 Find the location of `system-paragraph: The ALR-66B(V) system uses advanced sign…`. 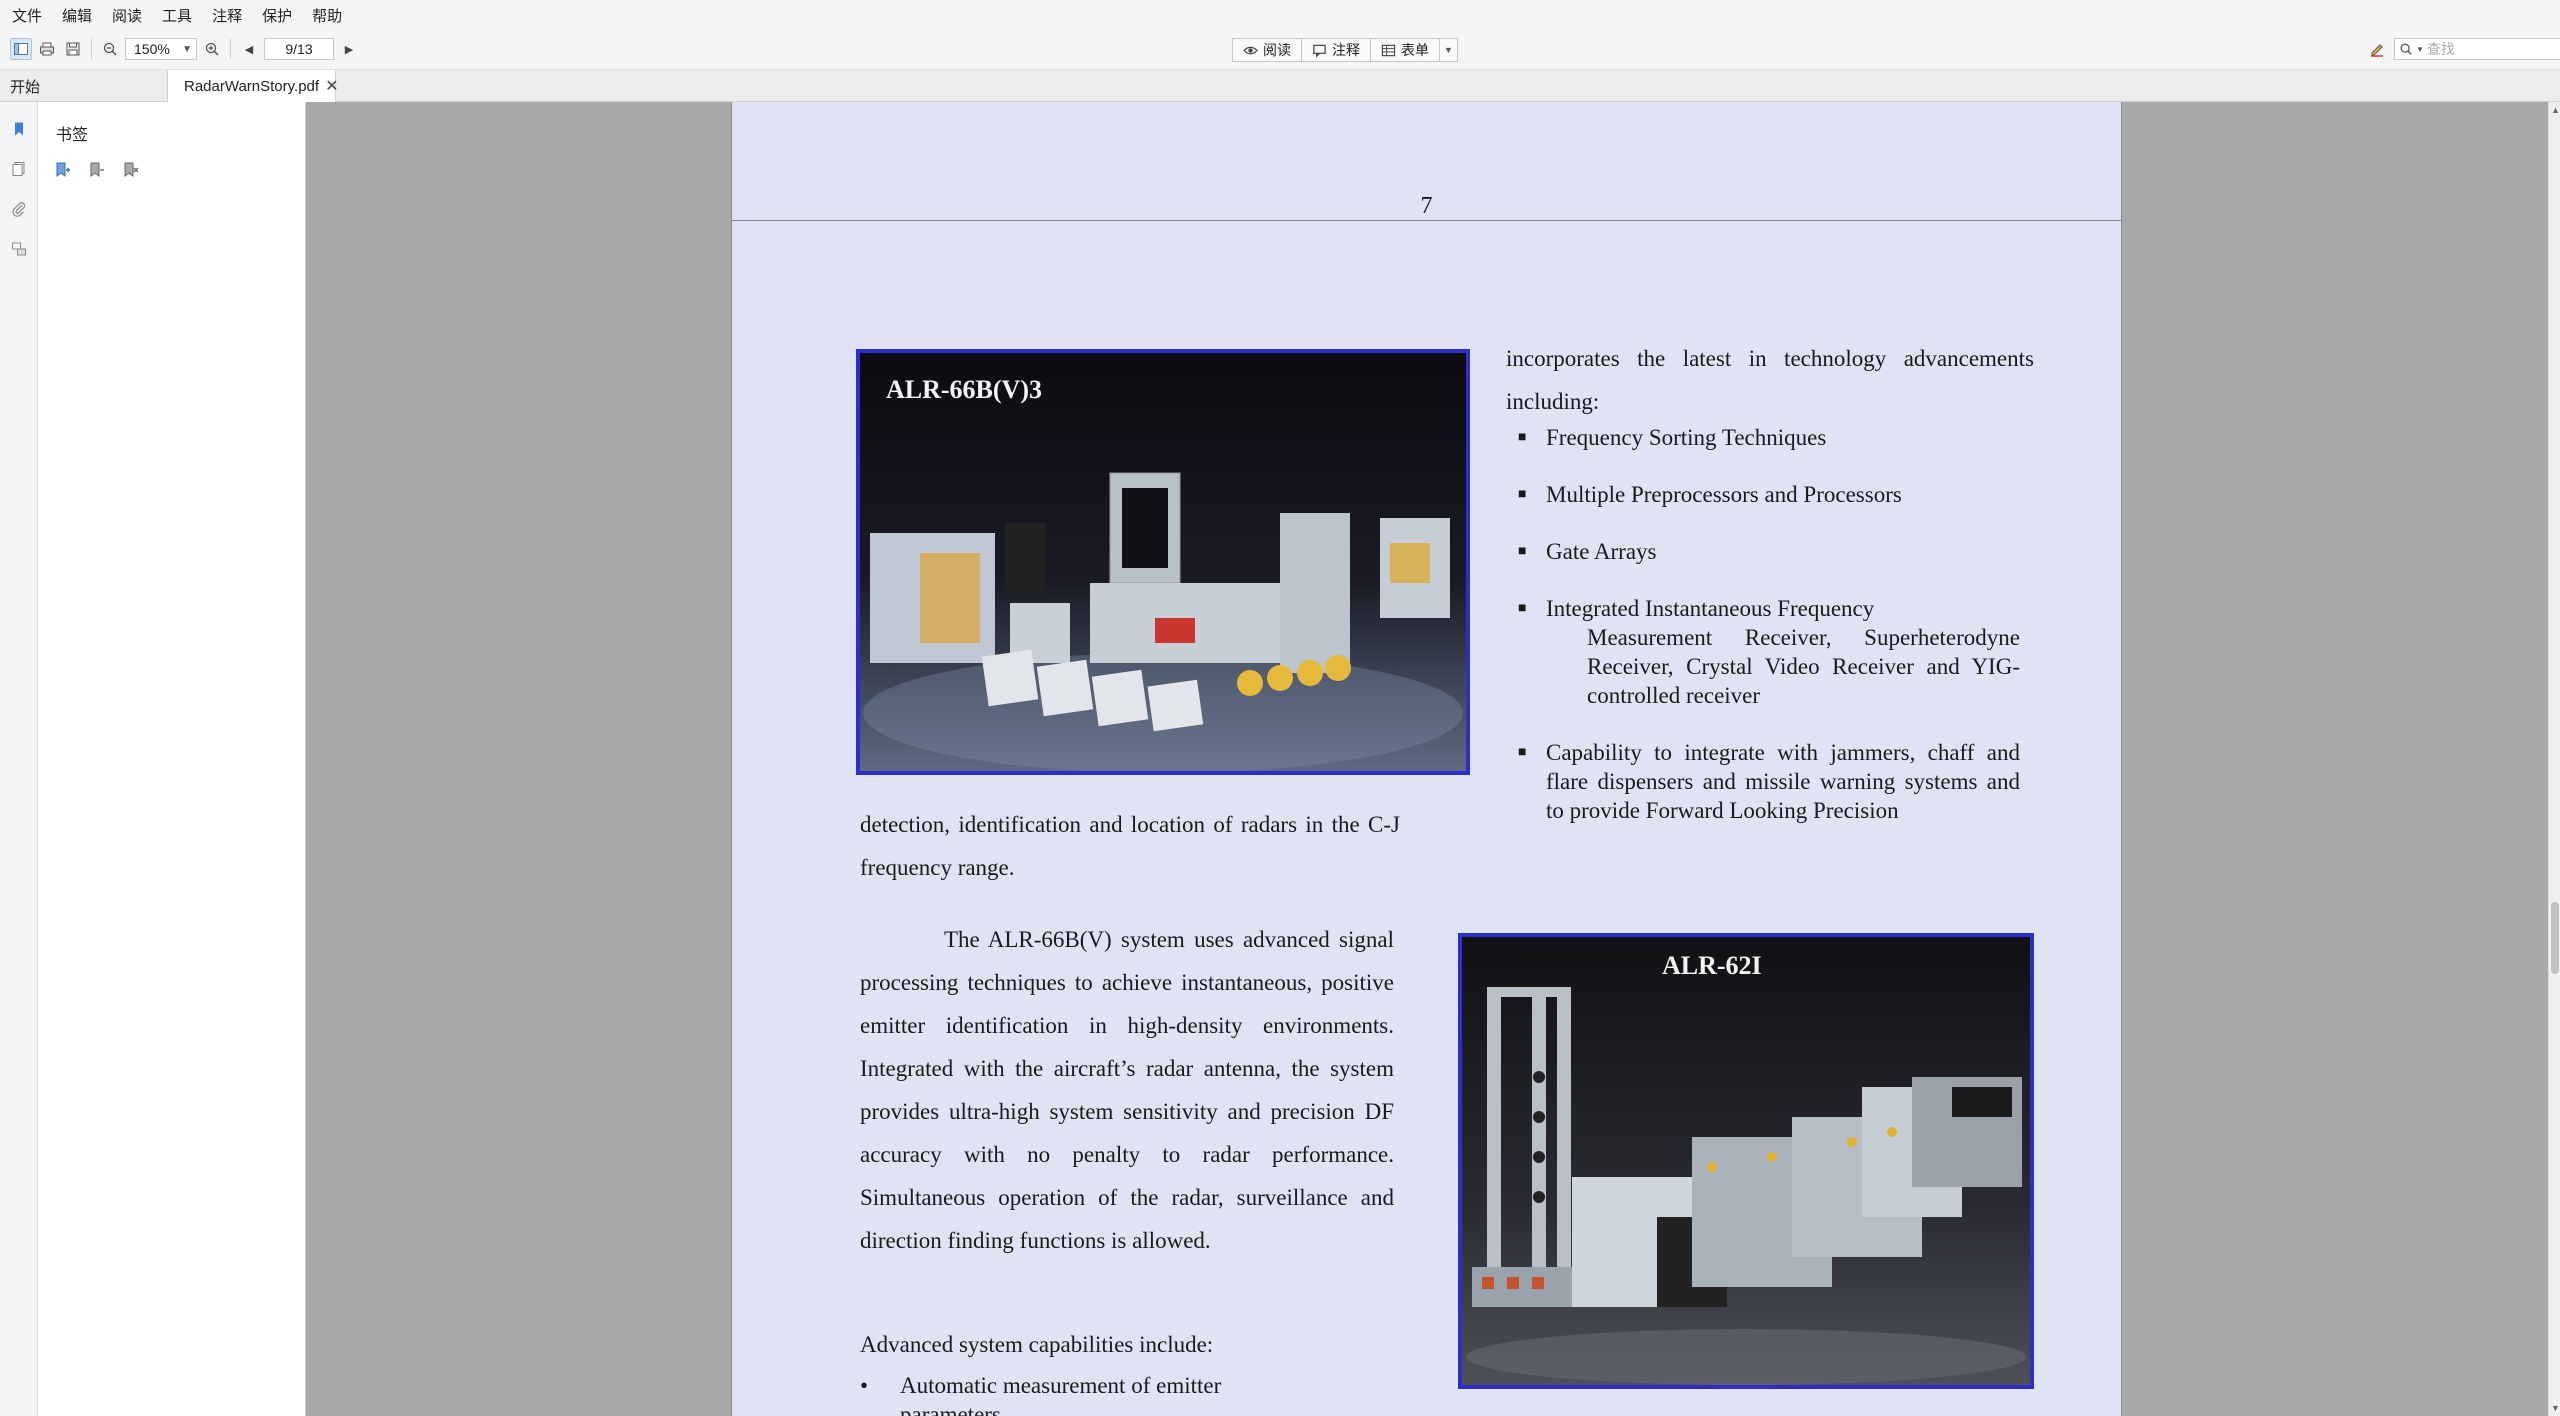

system-paragraph: The ALR-66B(V) system uses advanced sign… is located at coordinates (1127, 1090).